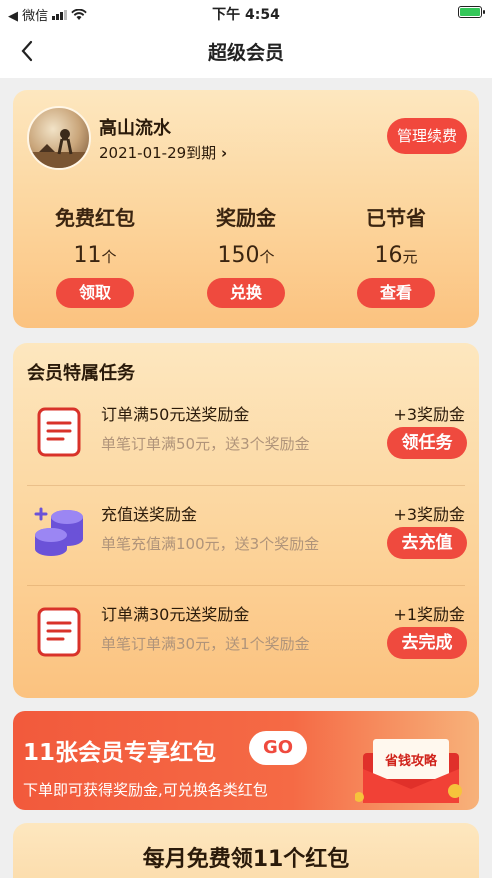 This screenshot has width=492, height=878. What do you see at coordinates (158, 153) in the screenshot?
I see `expire-text: 2021-01-29到期` at bounding box center [158, 153].